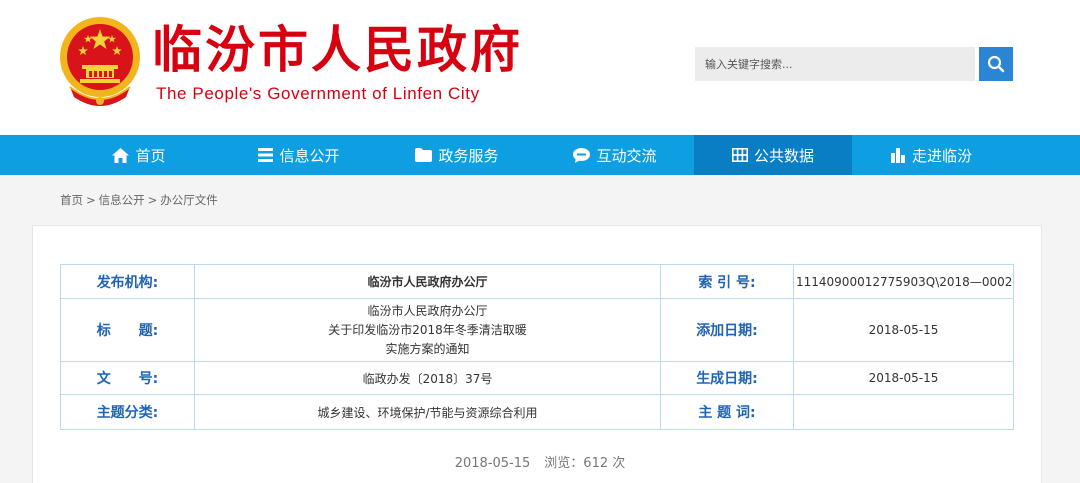  What do you see at coordinates (727, 281) in the screenshot?
I see `index-number-label: 索 引 号:` at bounding box center [727, 281].